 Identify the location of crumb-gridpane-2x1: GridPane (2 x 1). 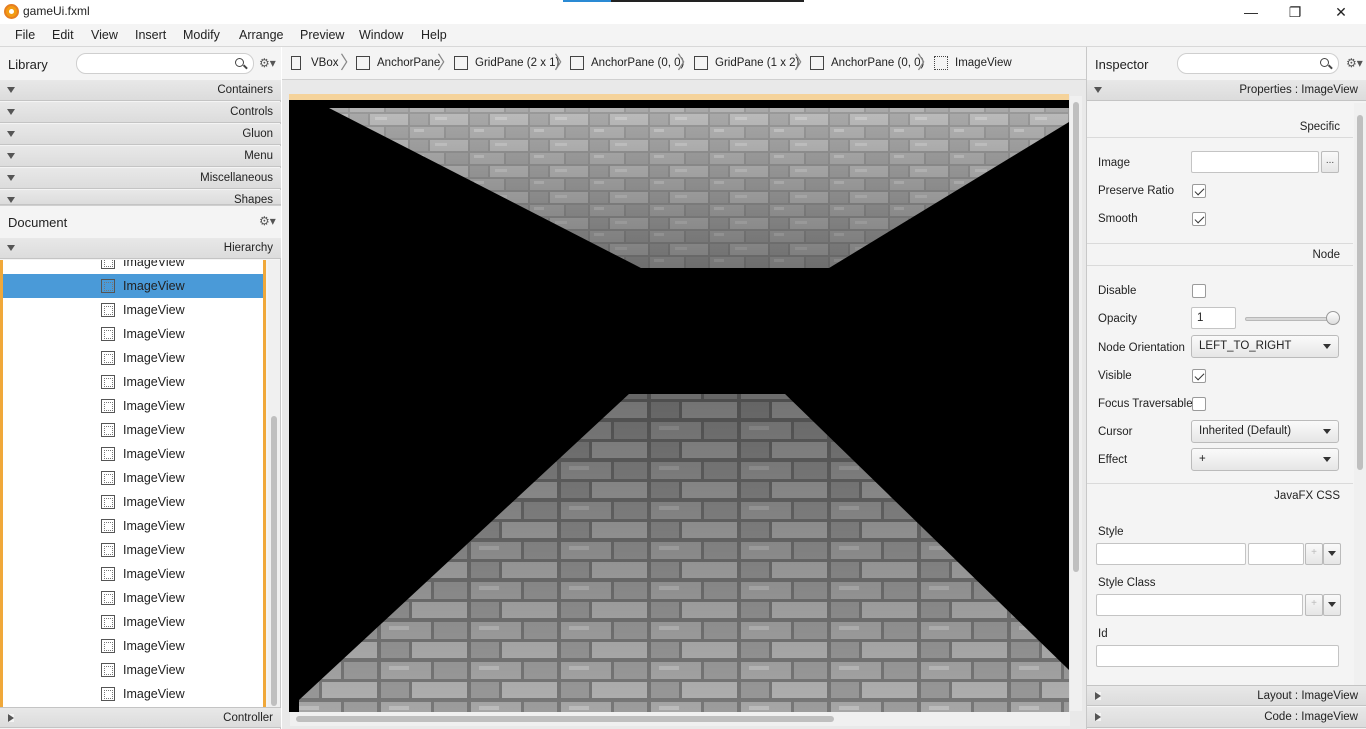
(517, 63).